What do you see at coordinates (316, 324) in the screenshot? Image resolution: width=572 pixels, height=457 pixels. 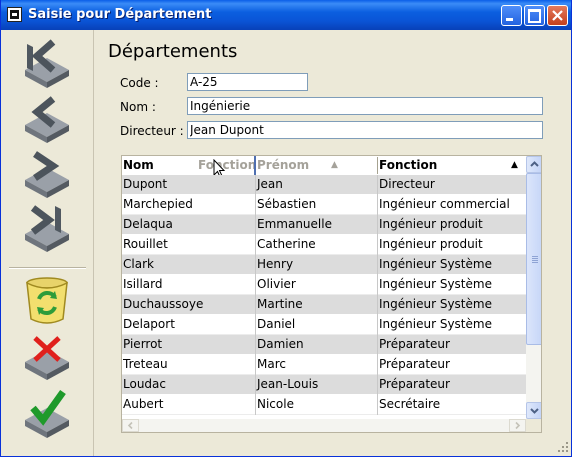 I see `cell-prenom: Daniel` at bounding box center [316, 324].